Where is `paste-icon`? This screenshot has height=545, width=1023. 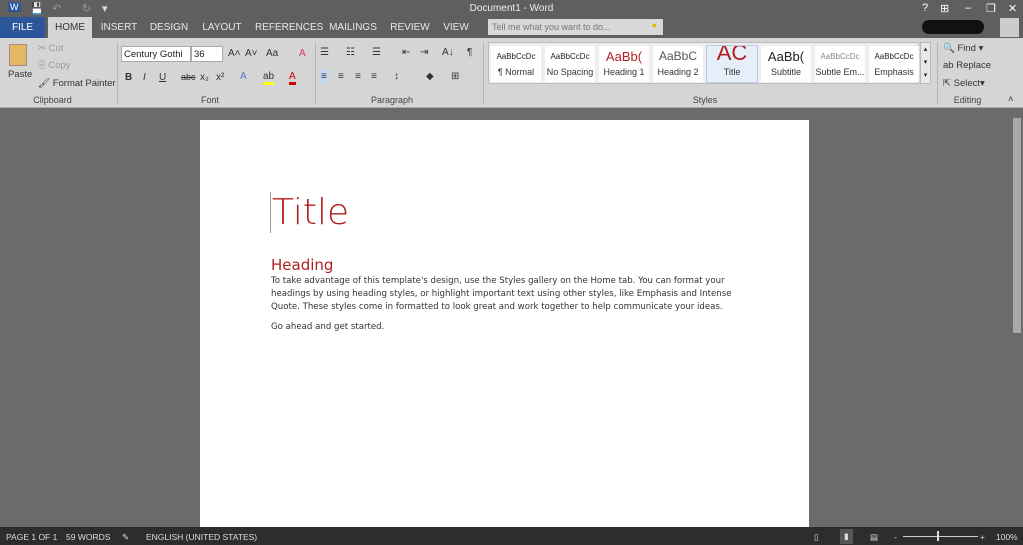
paste-icon is located at coordinates (18, 55).